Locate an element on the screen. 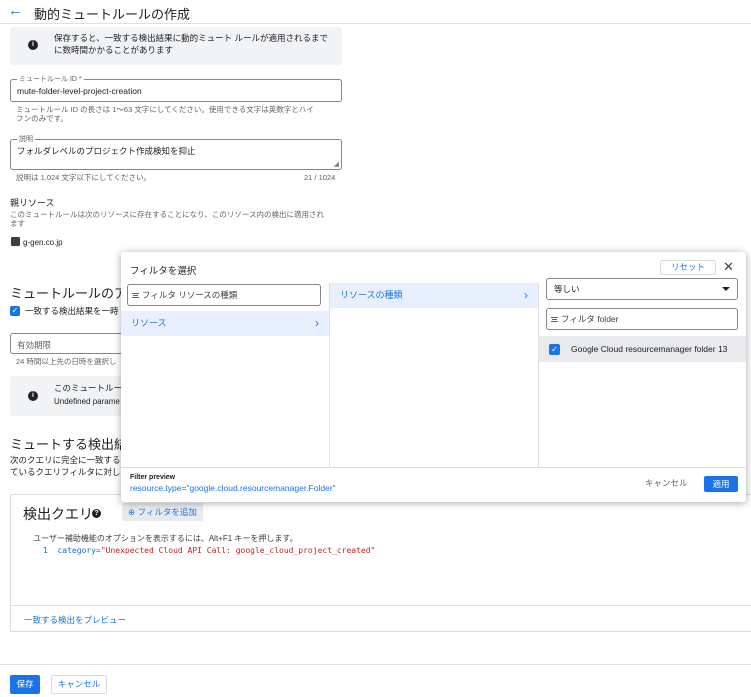  option-folder-row: ✓ Google Cloud resourcemanager folder 13 is located at coordinates (642, 349).